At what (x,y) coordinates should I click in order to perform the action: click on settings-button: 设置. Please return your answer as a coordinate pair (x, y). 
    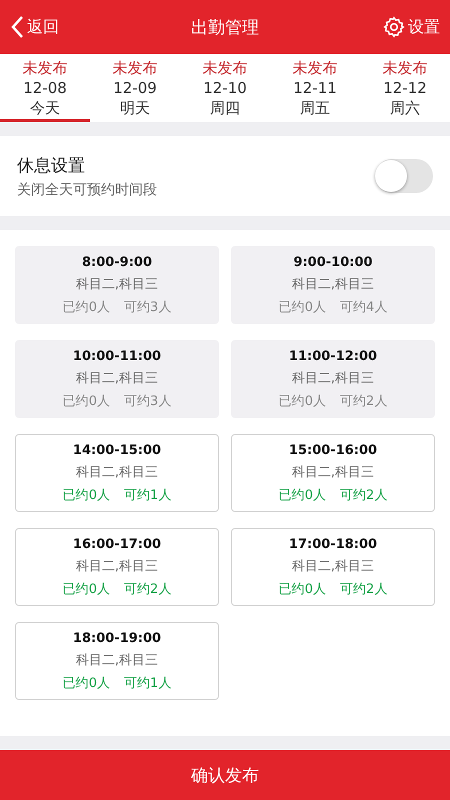
    Looking at the image, I should click on (411, 27).